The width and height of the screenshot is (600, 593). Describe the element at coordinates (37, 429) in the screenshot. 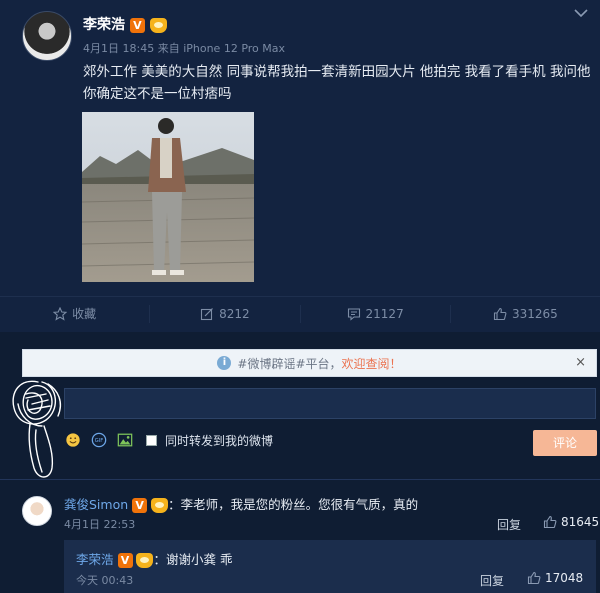

I see `scribble-mark` at that location.